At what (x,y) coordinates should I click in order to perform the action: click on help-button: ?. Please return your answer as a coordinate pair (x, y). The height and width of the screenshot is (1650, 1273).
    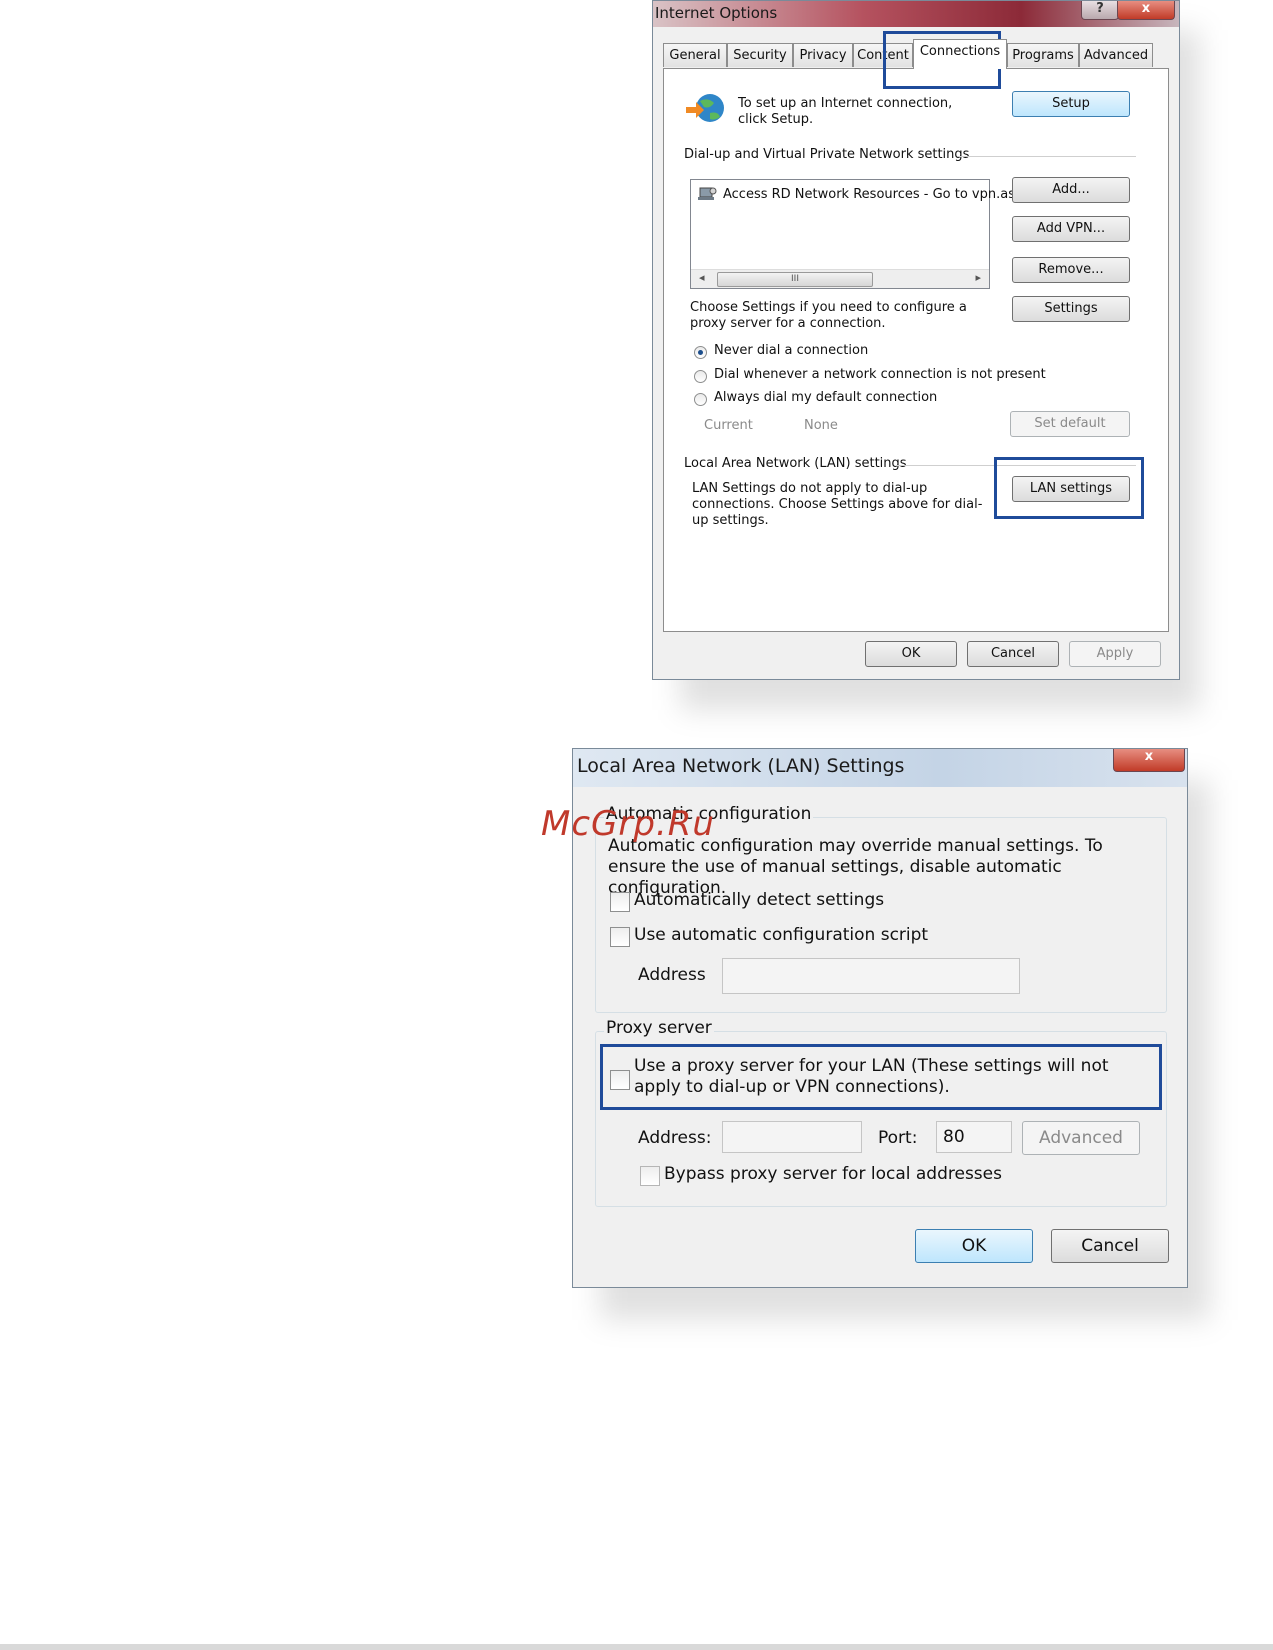
    Looking at the image, I should click on (1100, 10).